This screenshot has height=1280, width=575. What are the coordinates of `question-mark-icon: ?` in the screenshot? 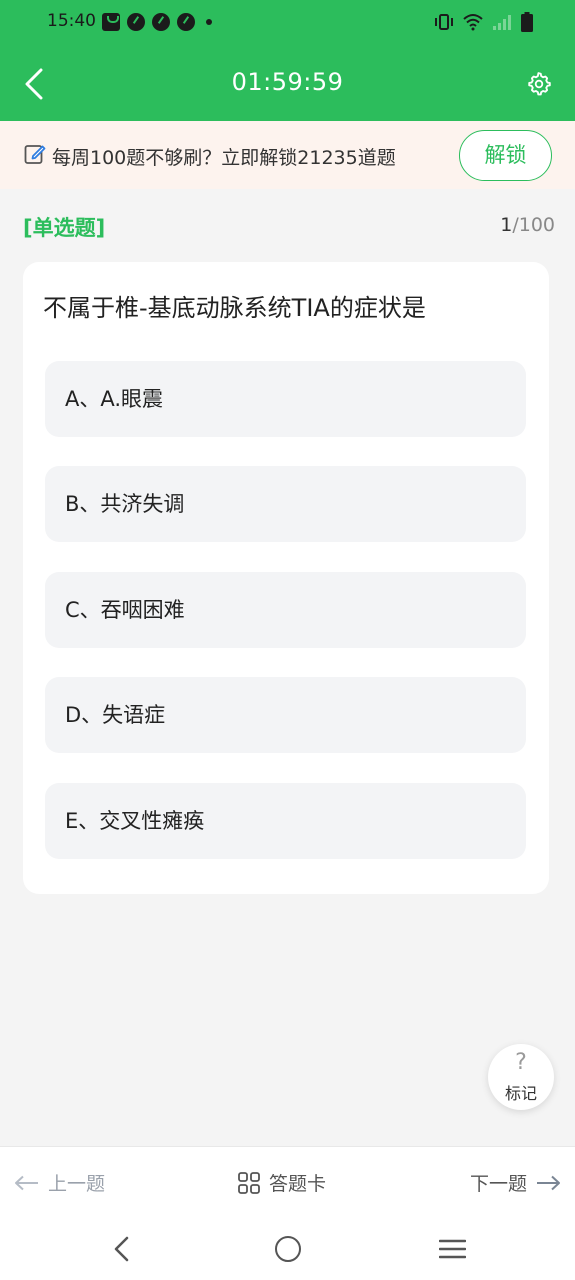 It's located at (521, 1062).